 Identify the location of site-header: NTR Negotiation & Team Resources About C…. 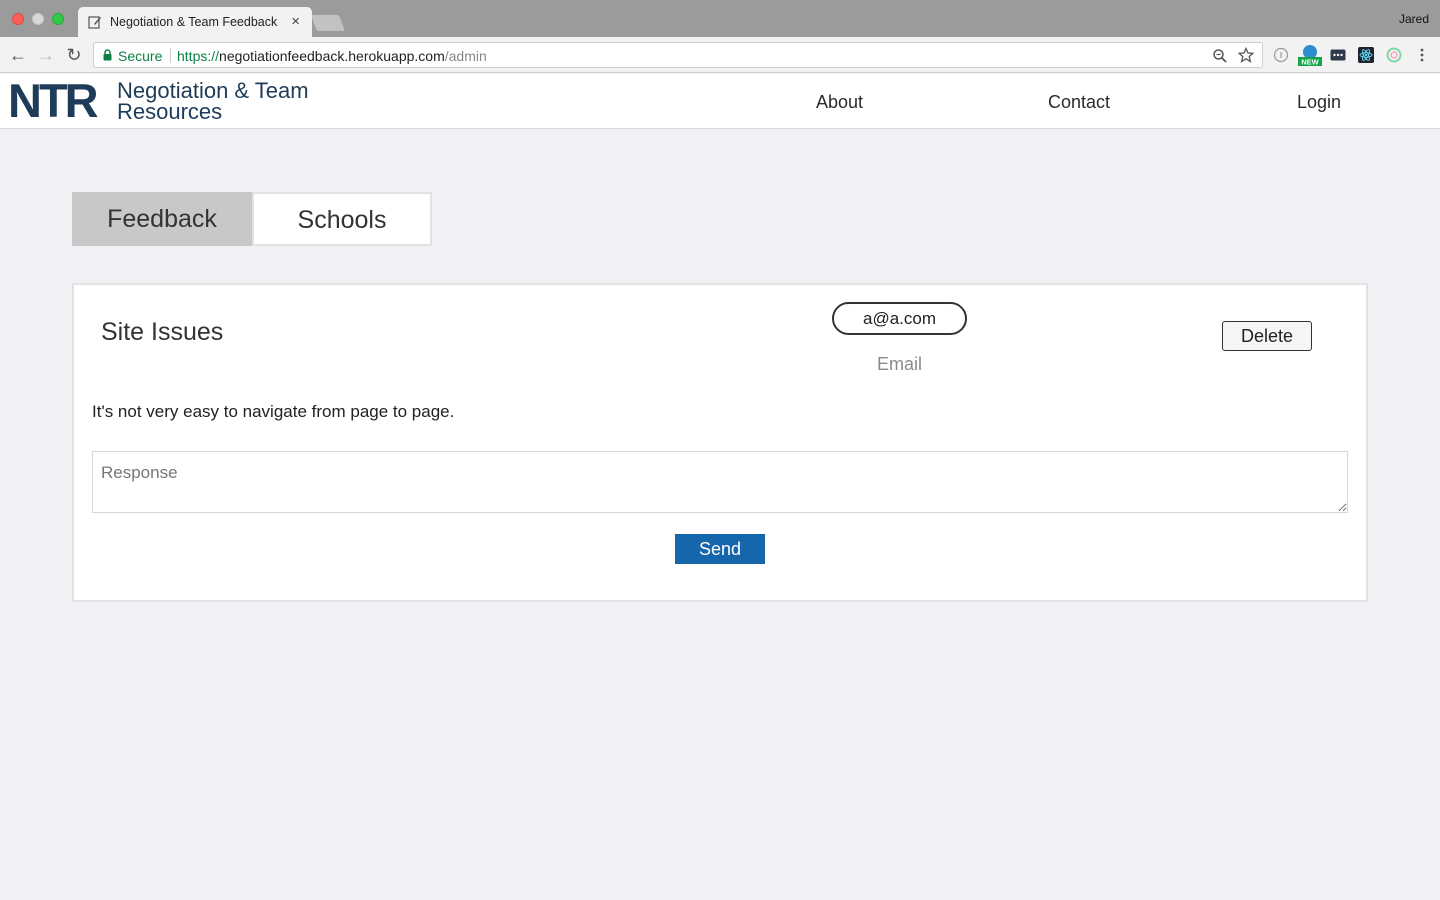
(720, 101).